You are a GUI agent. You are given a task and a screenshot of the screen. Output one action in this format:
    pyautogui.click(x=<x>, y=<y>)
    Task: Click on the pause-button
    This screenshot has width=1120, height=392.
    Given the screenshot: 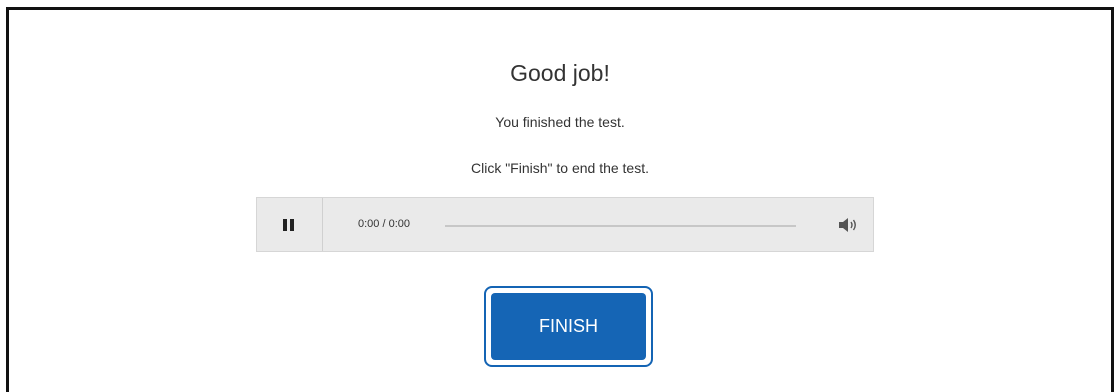 What is the action you would take?
    pyautogui.click(x=290, y=224)
    